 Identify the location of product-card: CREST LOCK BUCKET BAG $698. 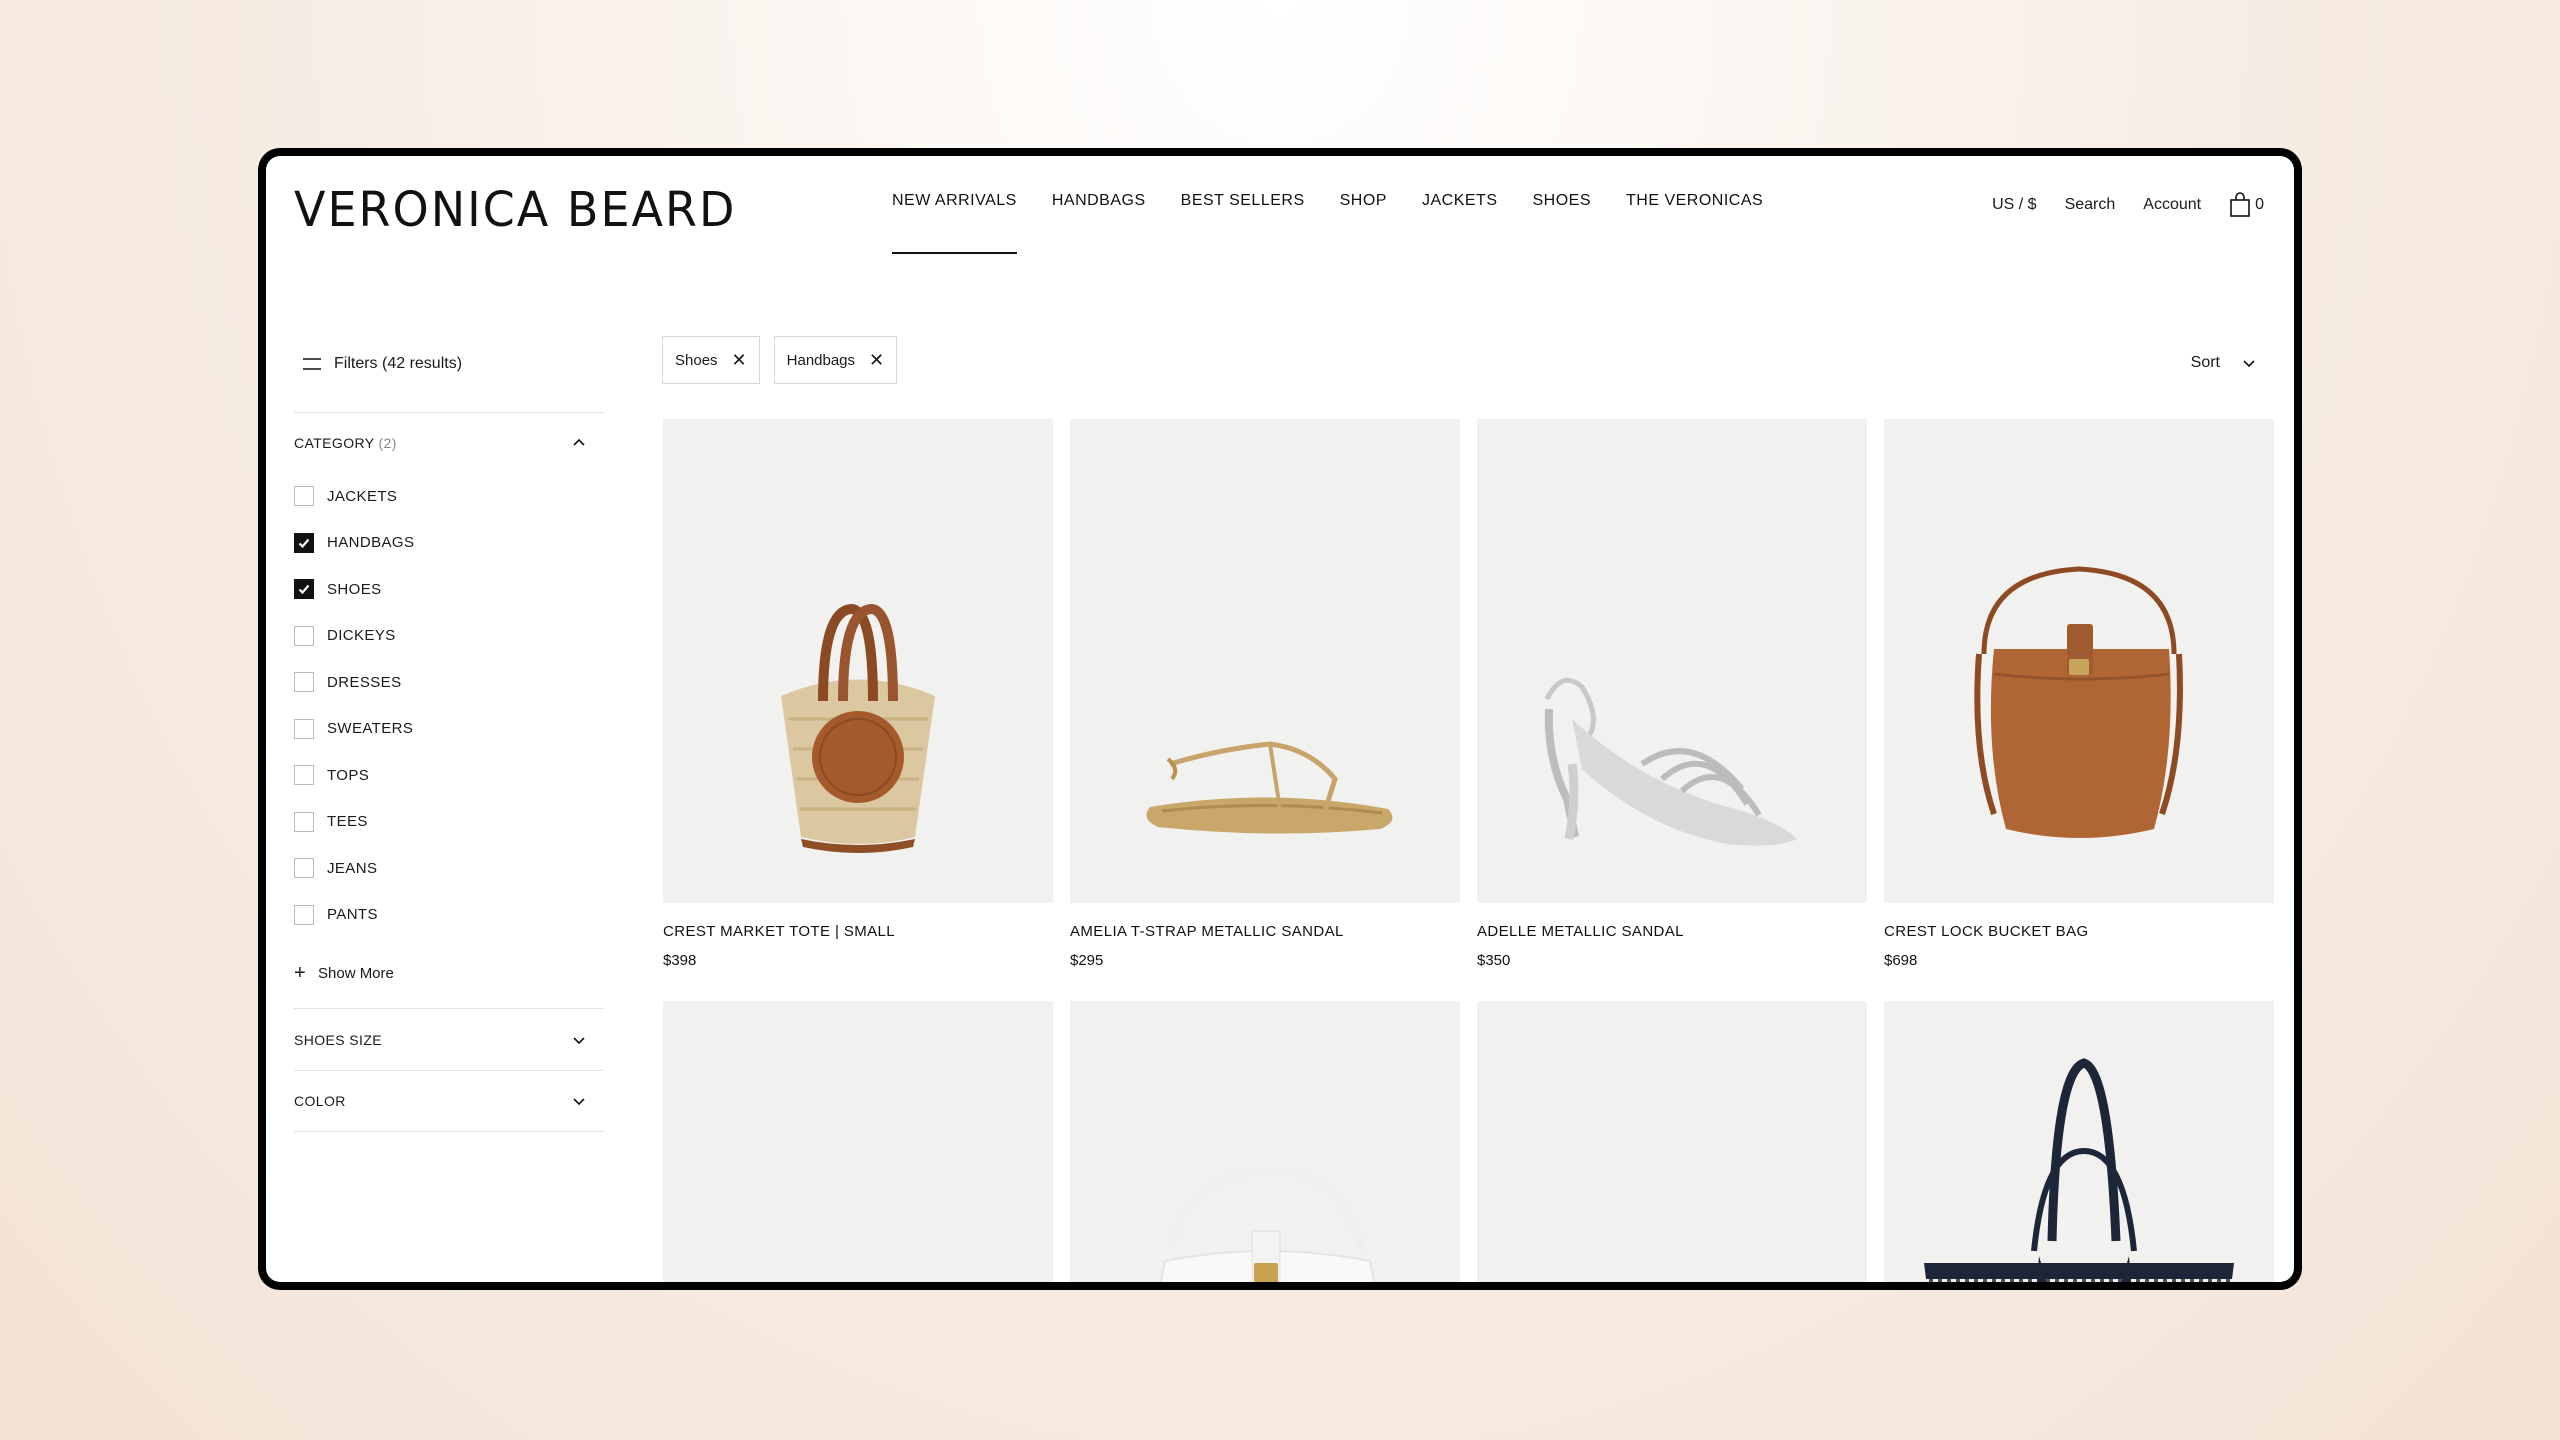
(2079, 710).